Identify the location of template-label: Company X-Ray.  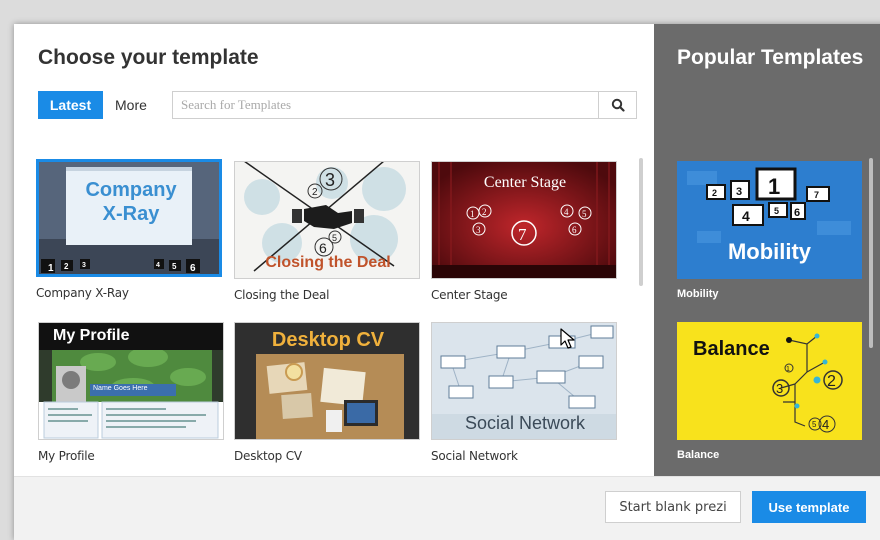
(82, 293).